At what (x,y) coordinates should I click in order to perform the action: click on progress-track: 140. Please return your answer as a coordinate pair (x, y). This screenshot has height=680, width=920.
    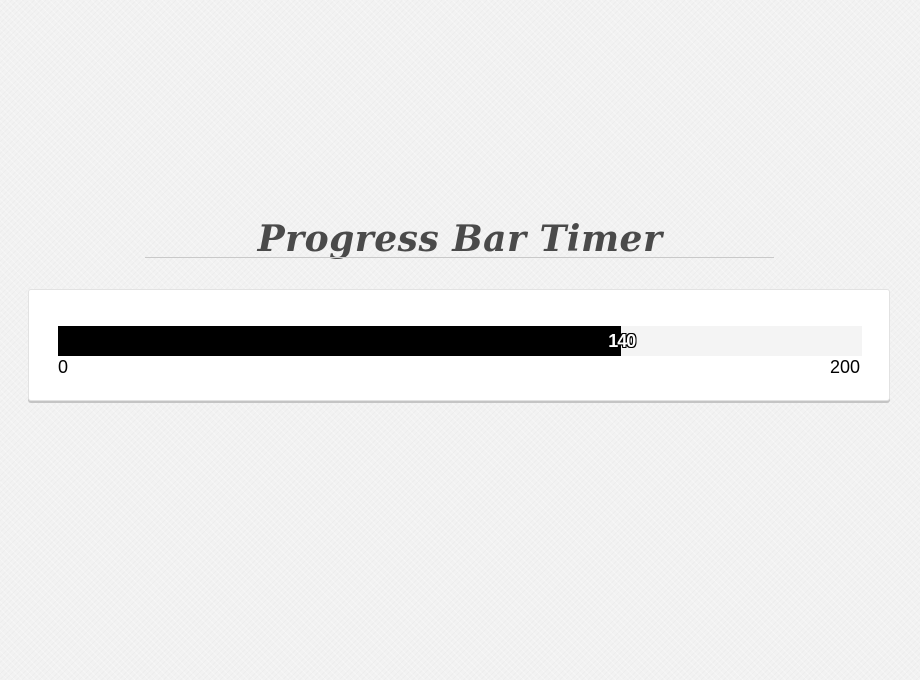
    Looking at the image, I should click on (460, 341).